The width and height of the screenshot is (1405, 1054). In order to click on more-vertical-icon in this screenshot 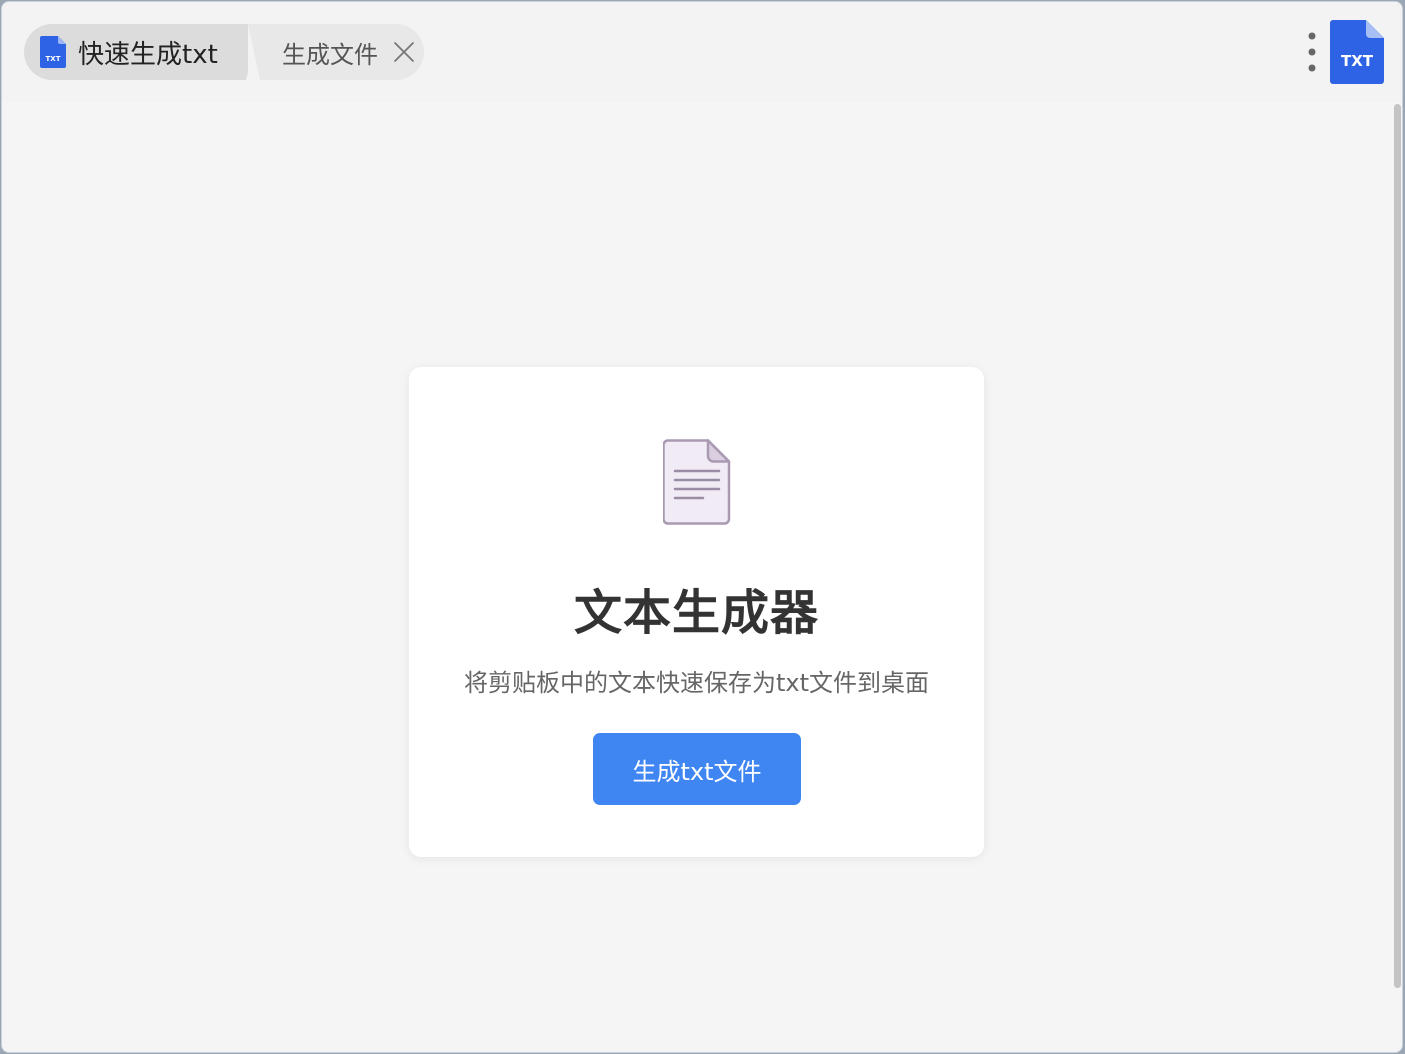, I will do `click(1312, 52)`.